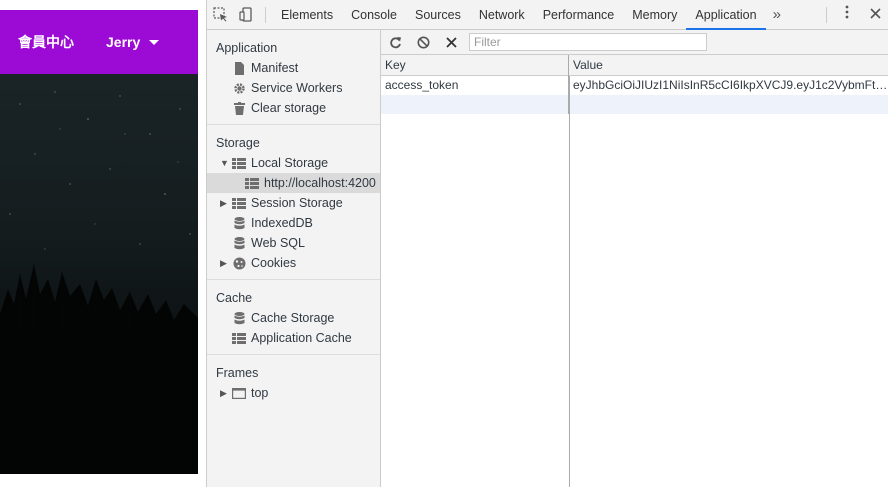  I want to click on triangle-down-icon: ▼, so click(225, 163).